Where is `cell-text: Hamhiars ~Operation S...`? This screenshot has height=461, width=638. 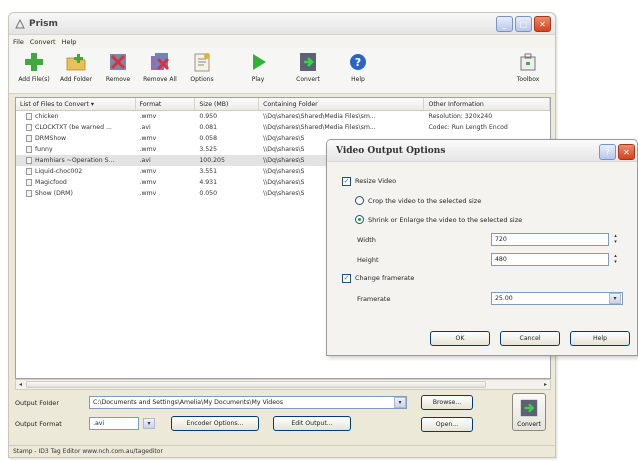
cell-text: Hamhiars ~Operation S... is located at coordinates (75, 160).